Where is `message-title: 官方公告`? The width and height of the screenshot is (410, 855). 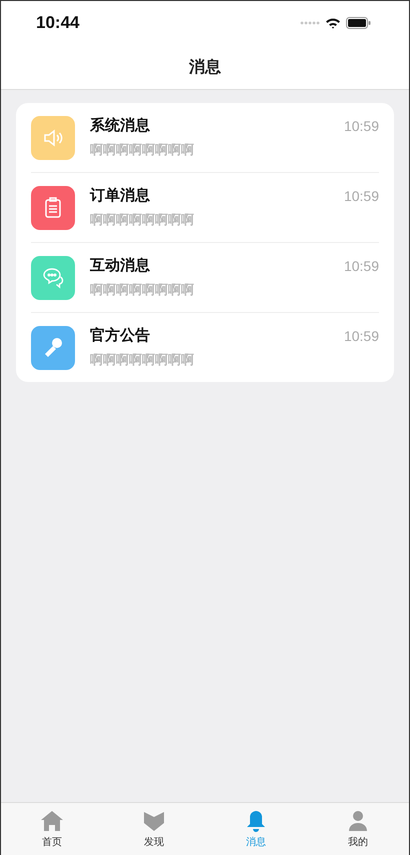
message-title: 官方公告 is located at coordinates (120, 335).